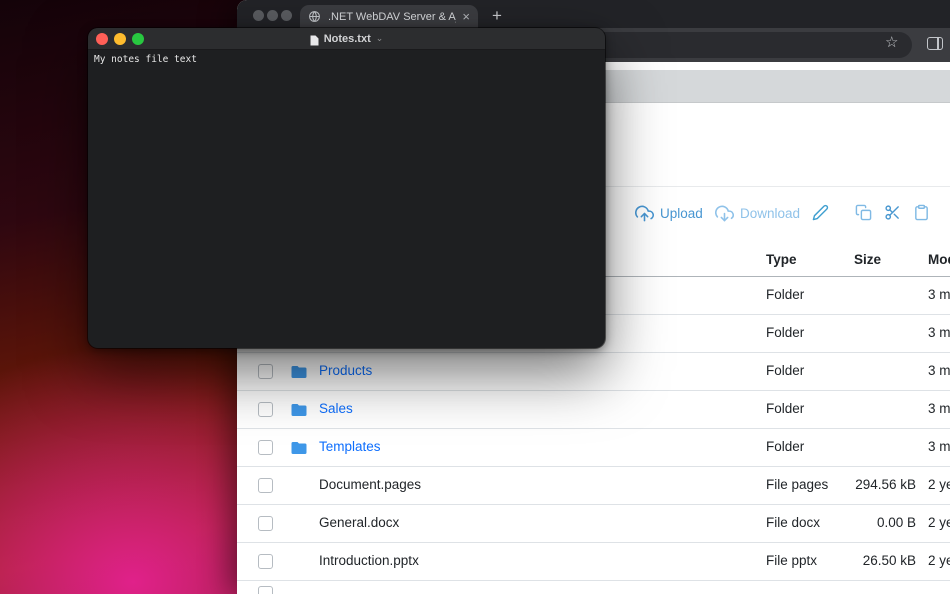  I want to click on browser-tab-strip: .NET WebDAV Server & Ajax I × +, so click(593, 14).